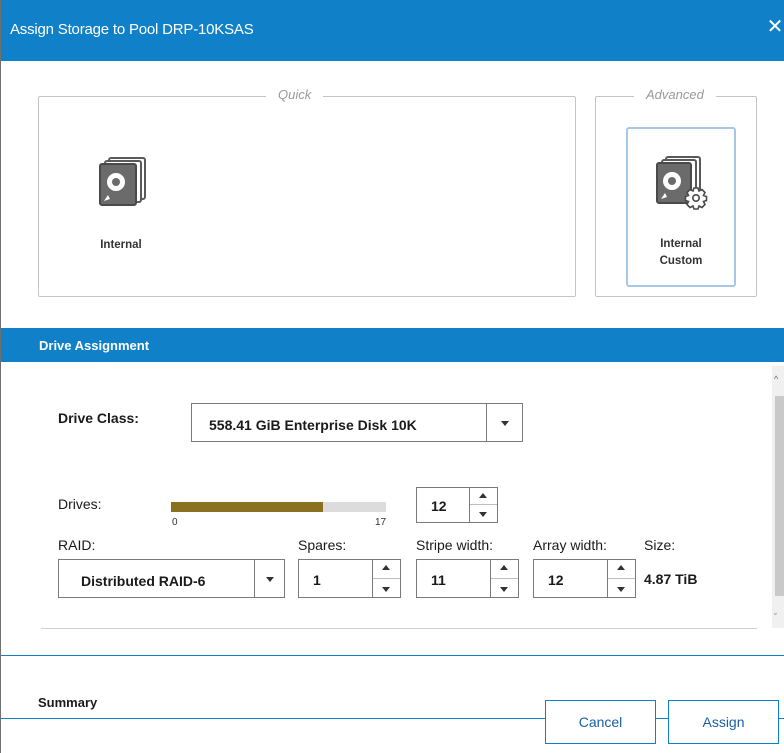 This screenshot has width=784, height=753. What do you see at coordinates (313, 425) in the screenshot?
I see `drive-class-value: 558.41 GiB Enterprise Disk 10K` at bounding box center [313, 425].